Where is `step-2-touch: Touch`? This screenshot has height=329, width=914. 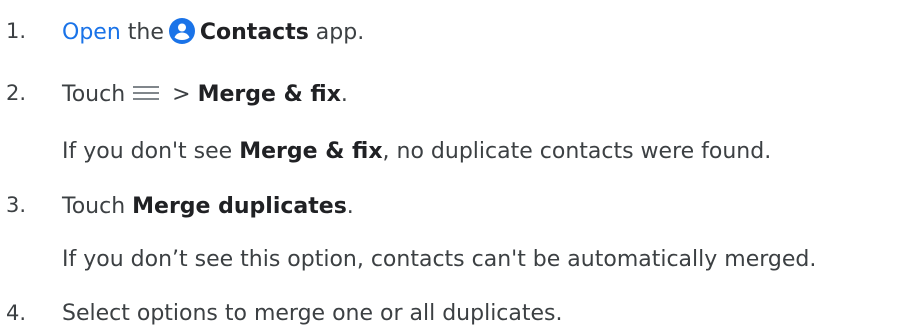 step-2-touch: Touch is located at coordinates (94, 94).